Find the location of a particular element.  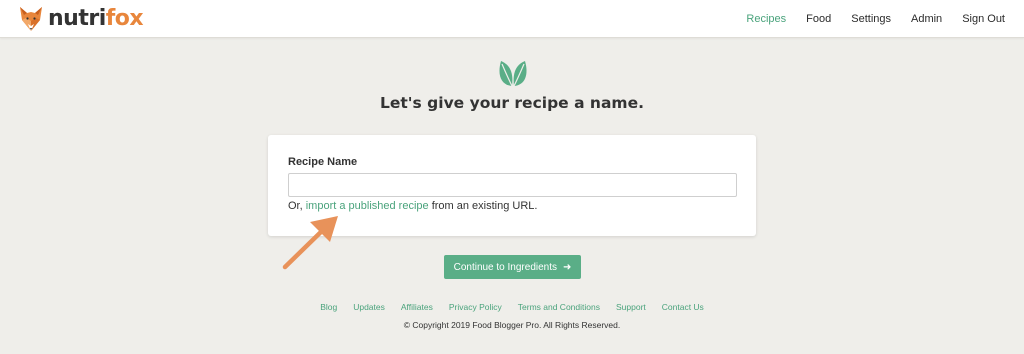

recipe-name-label: Recipe Name is located at coordinates (323, 162).